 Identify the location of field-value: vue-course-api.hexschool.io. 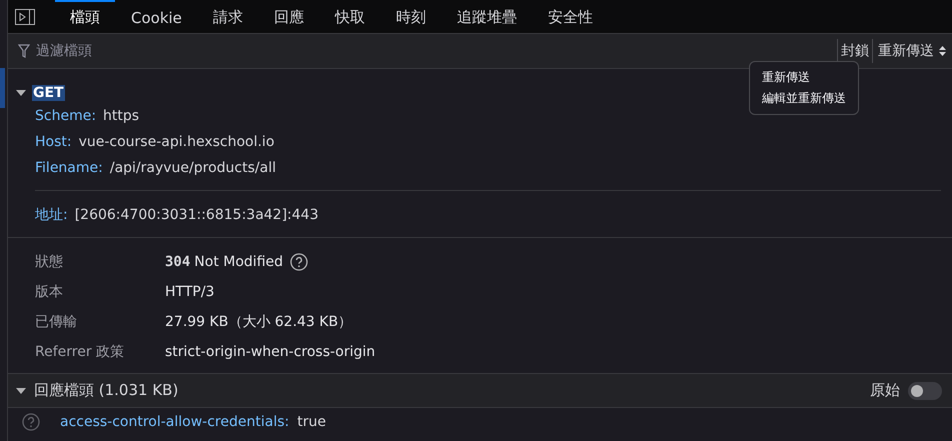
(176, 142).